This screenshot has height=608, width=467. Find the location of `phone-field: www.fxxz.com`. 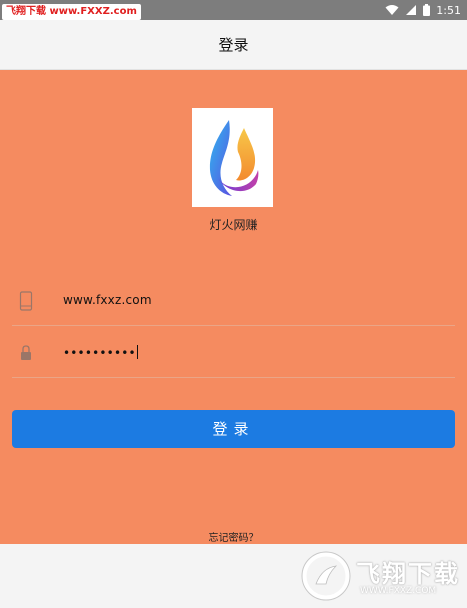

phone-field: www.fxxz.com is located at coordinates (233, 301).